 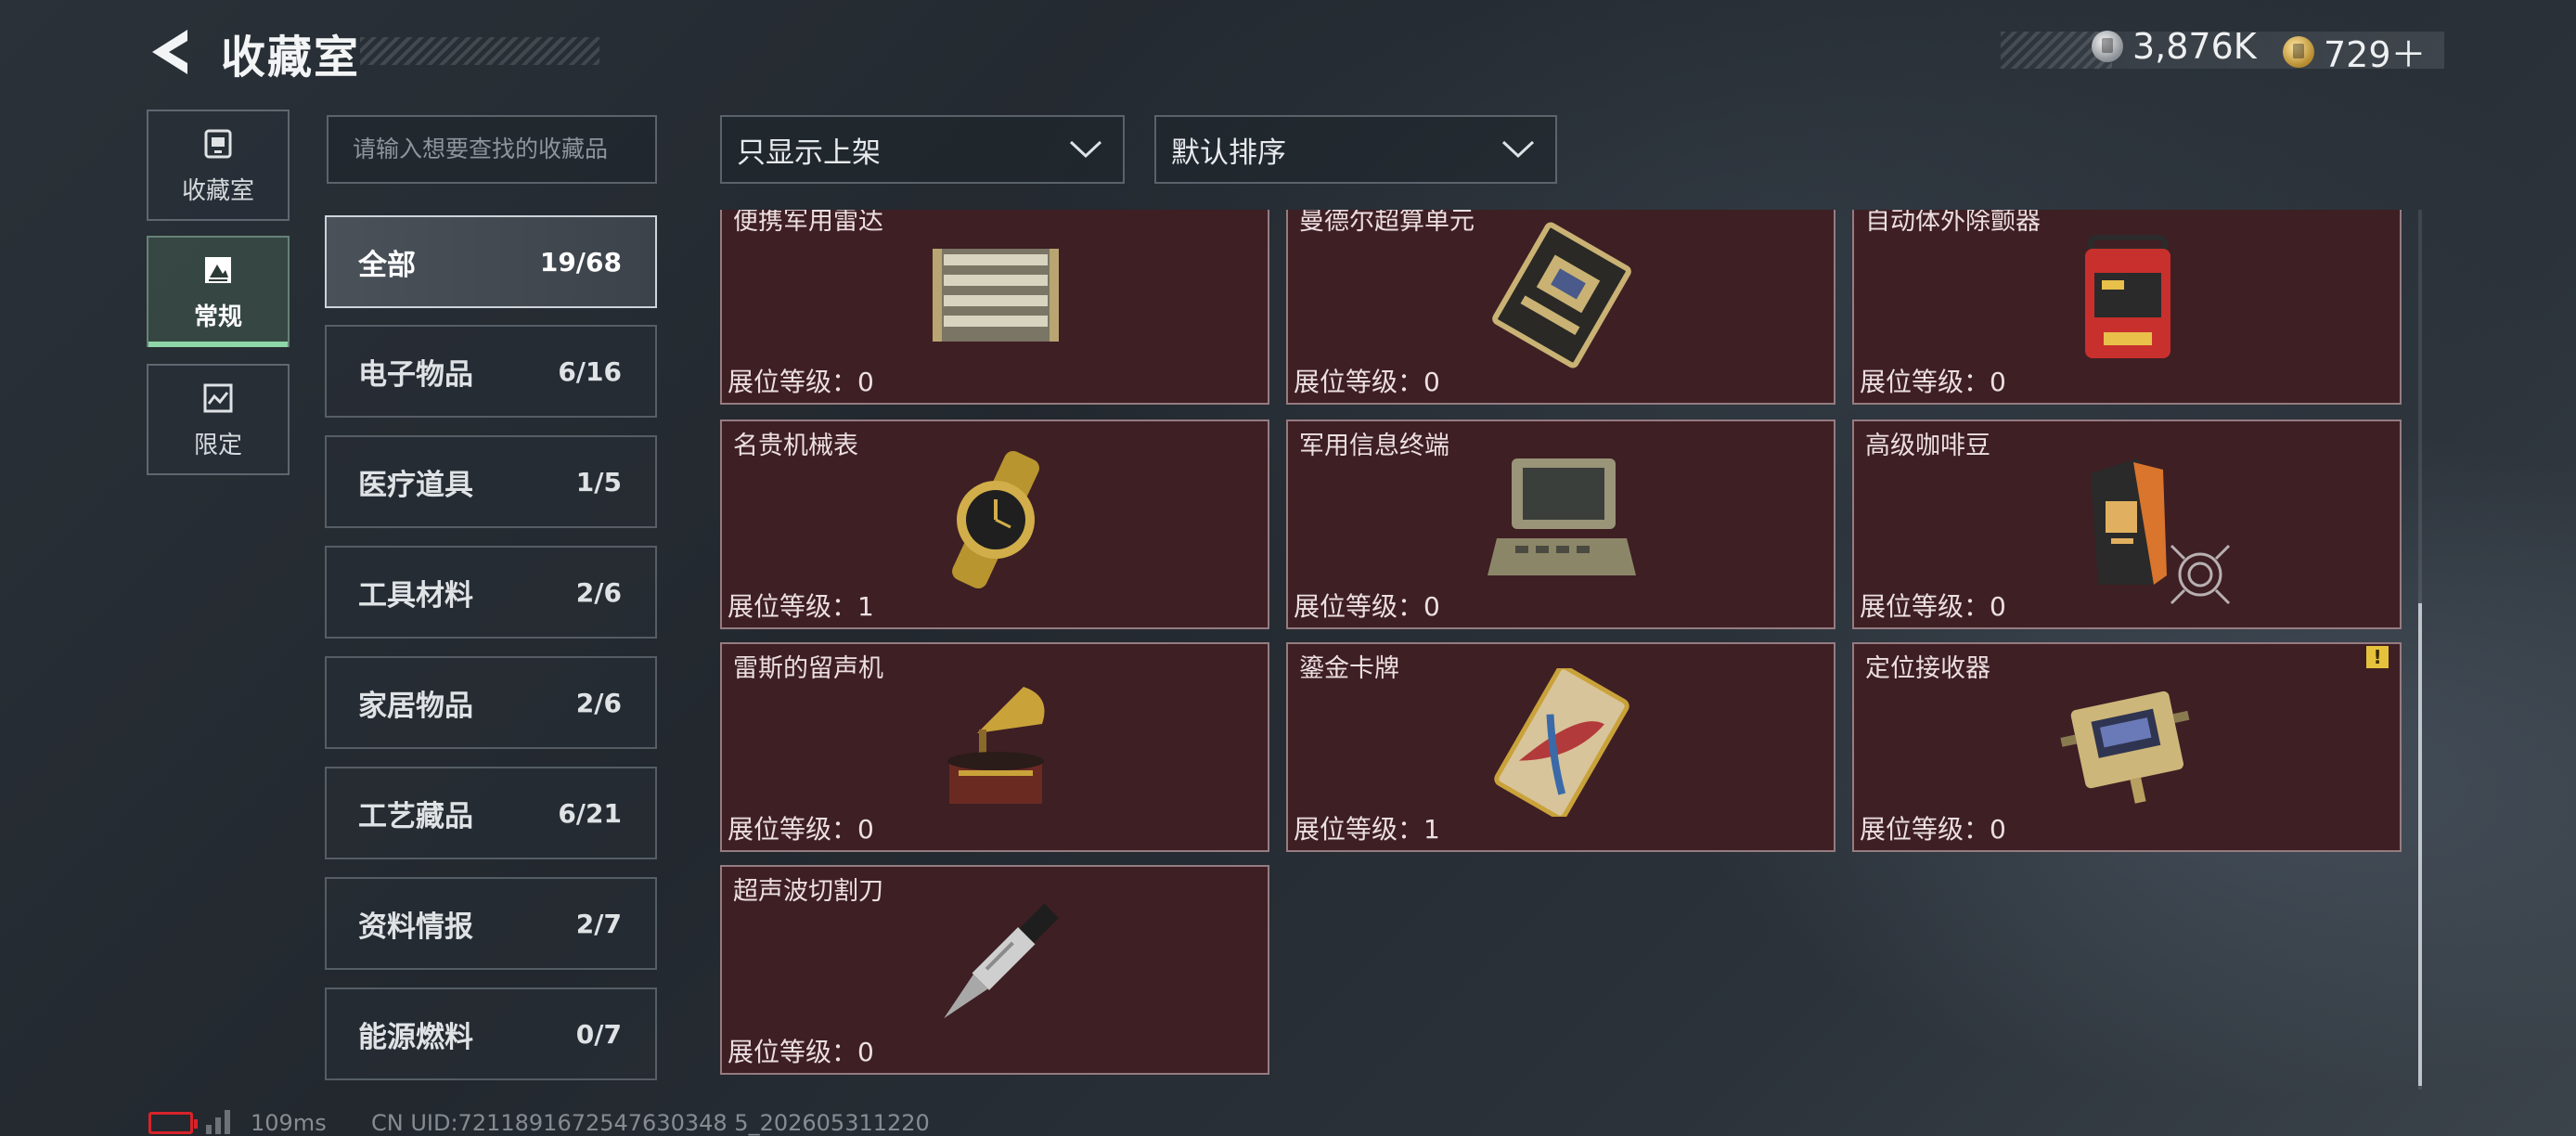 I want to click on category-all: 全部 19/68, so click(x=491, y=261).